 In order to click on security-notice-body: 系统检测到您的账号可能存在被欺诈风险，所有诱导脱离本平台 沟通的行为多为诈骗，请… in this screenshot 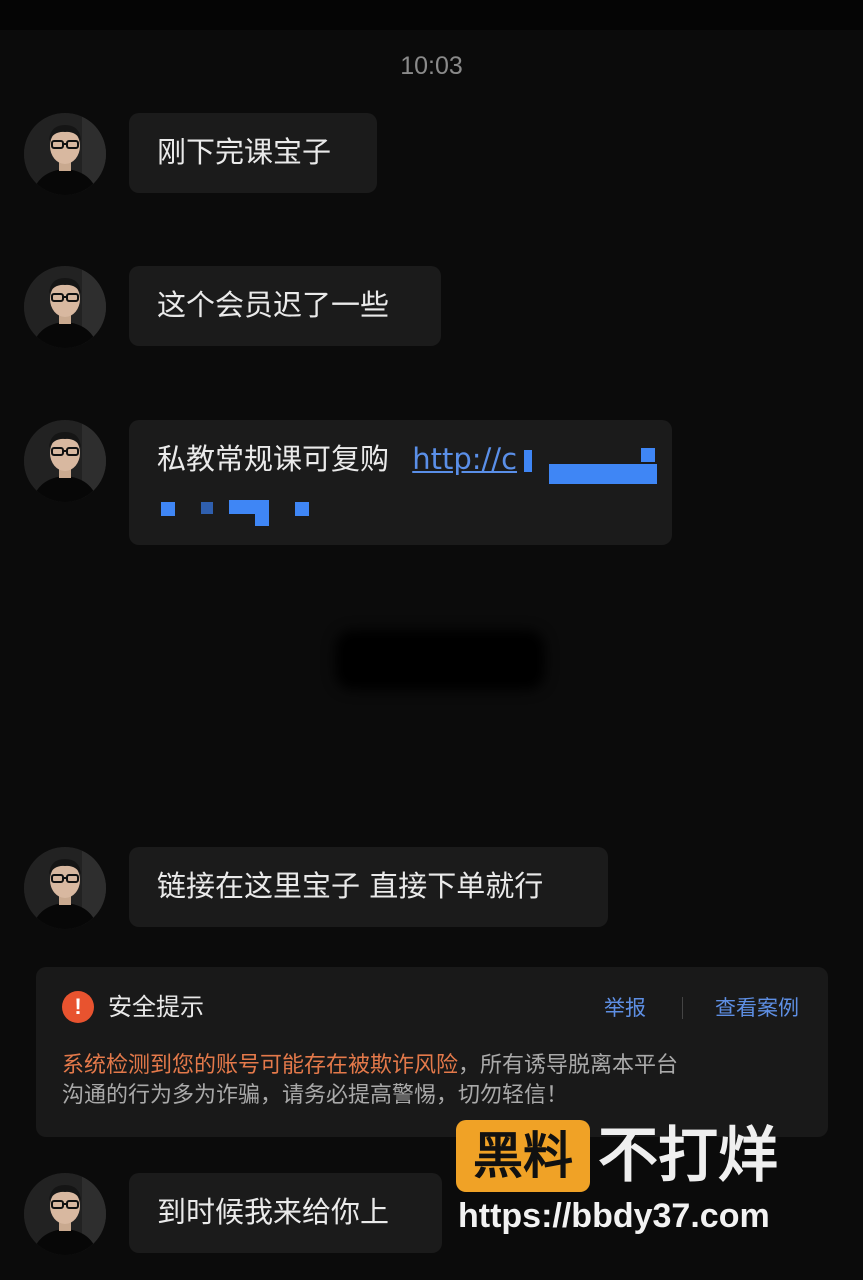, I will do `click(434, 1081)`.